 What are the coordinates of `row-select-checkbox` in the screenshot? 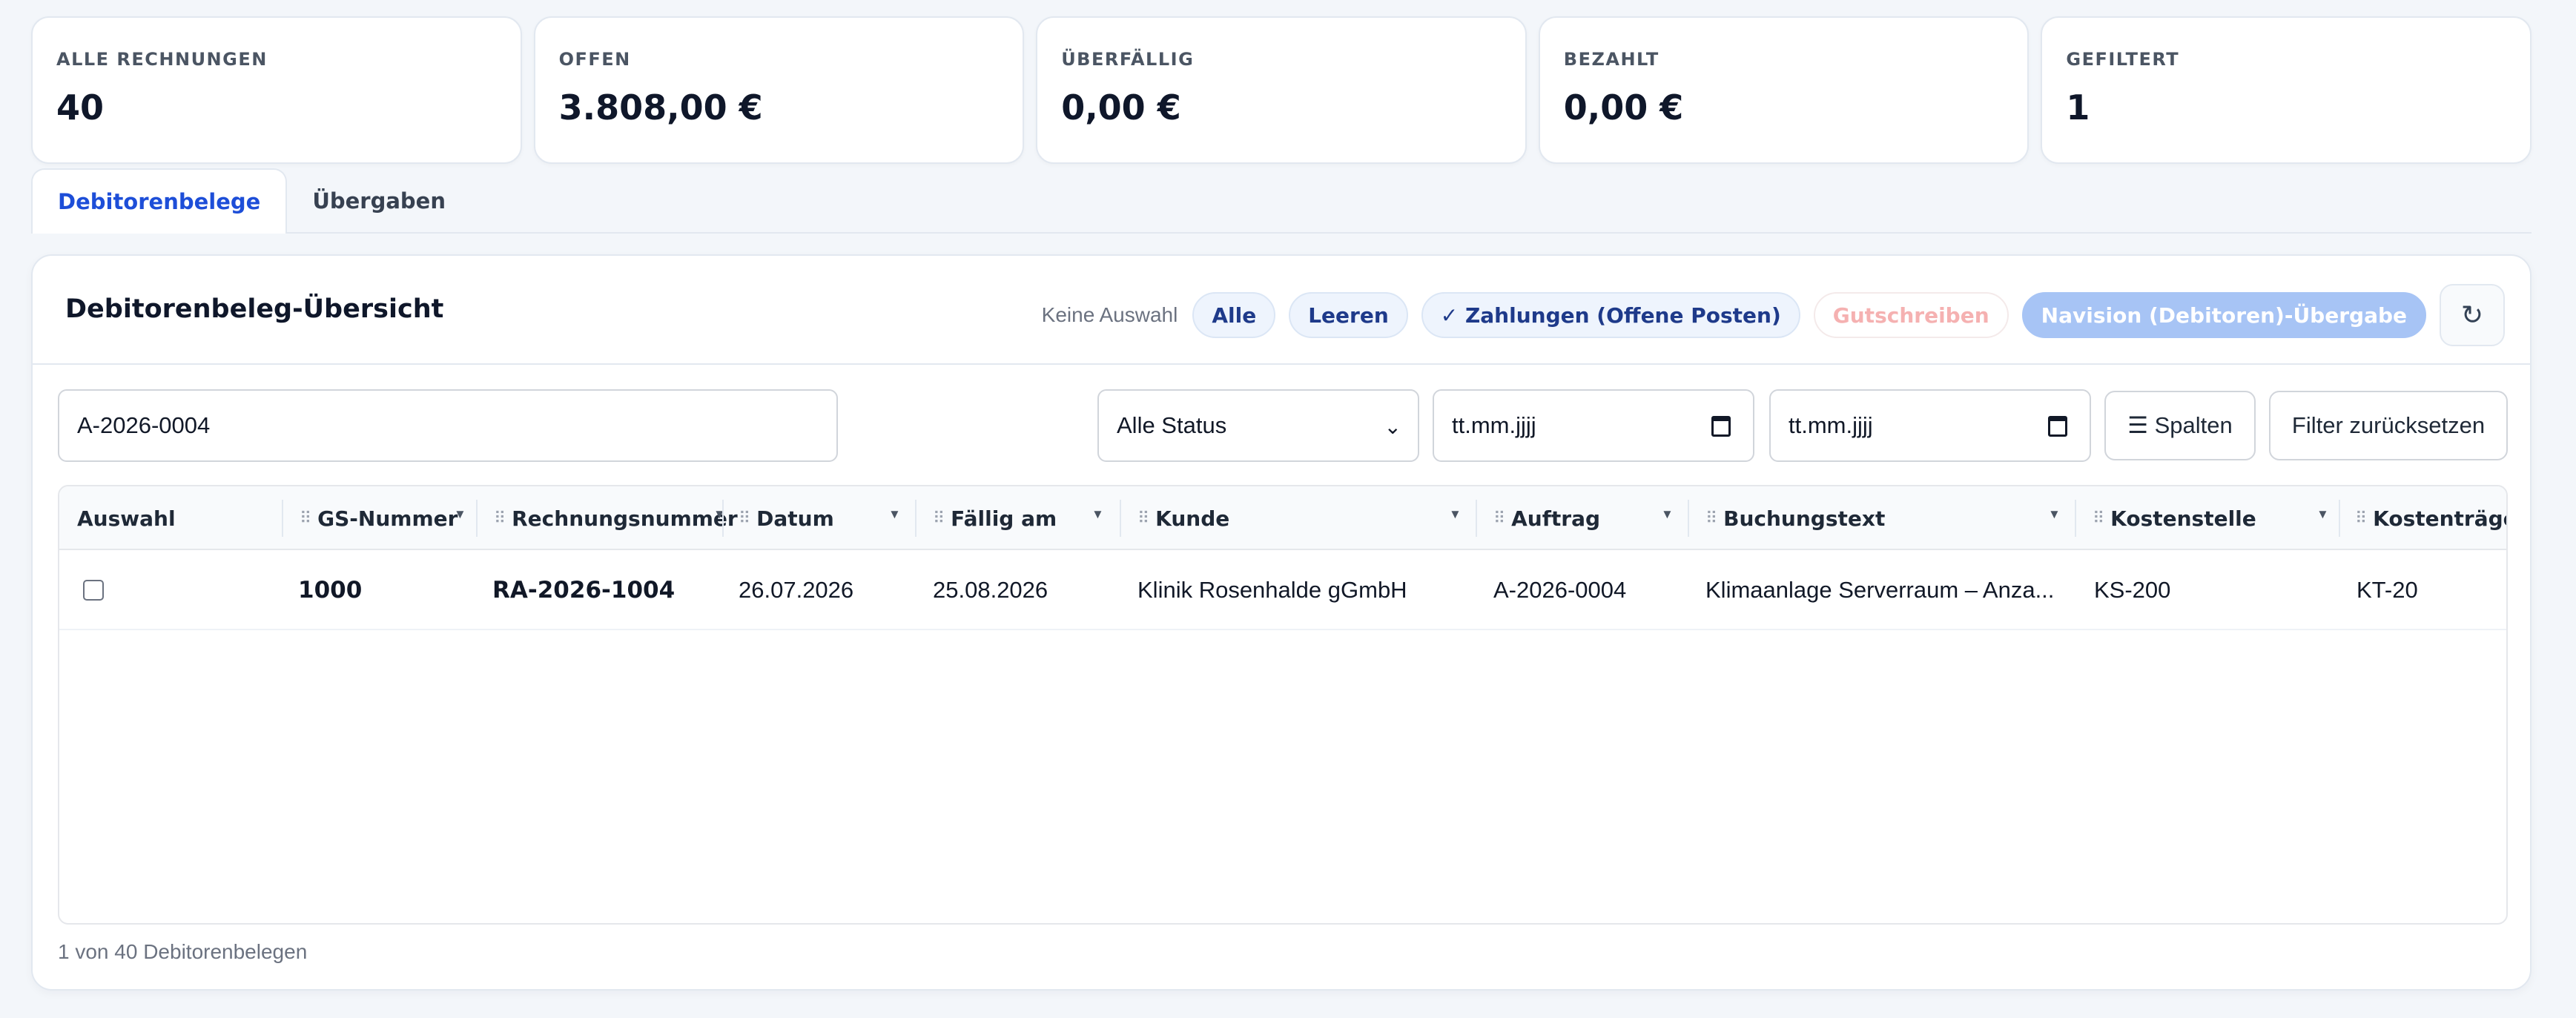 It's located at (93, 591).